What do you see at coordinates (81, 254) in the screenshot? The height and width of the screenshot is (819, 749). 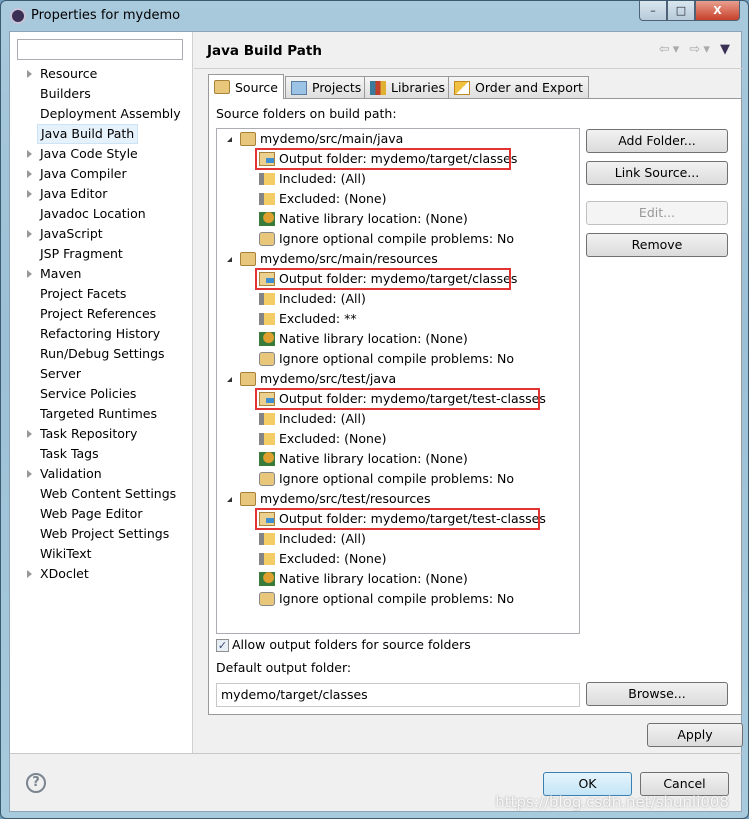 I see `sidebar-item: JSP Fragment` at bounding box center [81, 254].